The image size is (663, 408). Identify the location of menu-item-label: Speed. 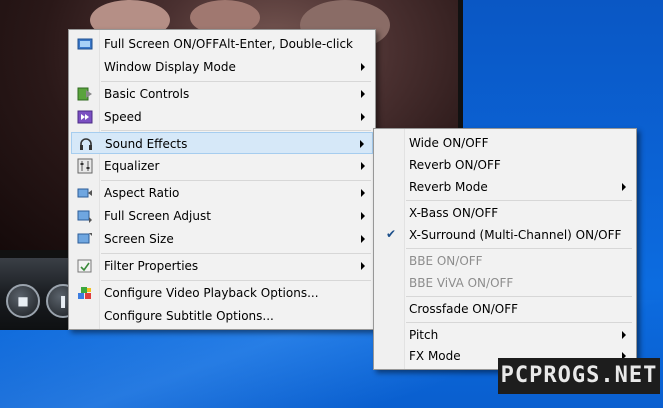
(123, 117).